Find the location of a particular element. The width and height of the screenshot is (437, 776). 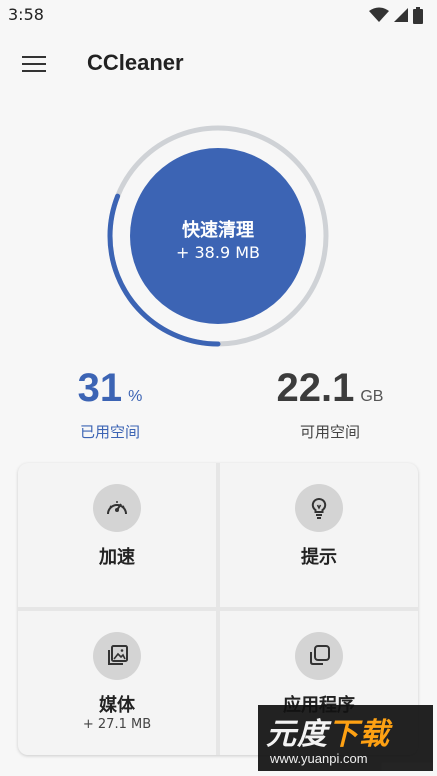

speedometer-icon is located at coordinates (117, 508).